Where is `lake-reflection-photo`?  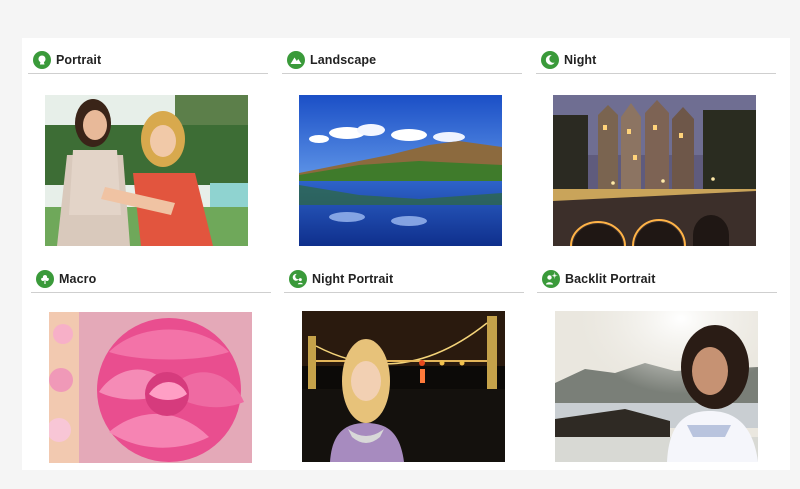
lake-reflection-photo is located at coordinates (400, 170).